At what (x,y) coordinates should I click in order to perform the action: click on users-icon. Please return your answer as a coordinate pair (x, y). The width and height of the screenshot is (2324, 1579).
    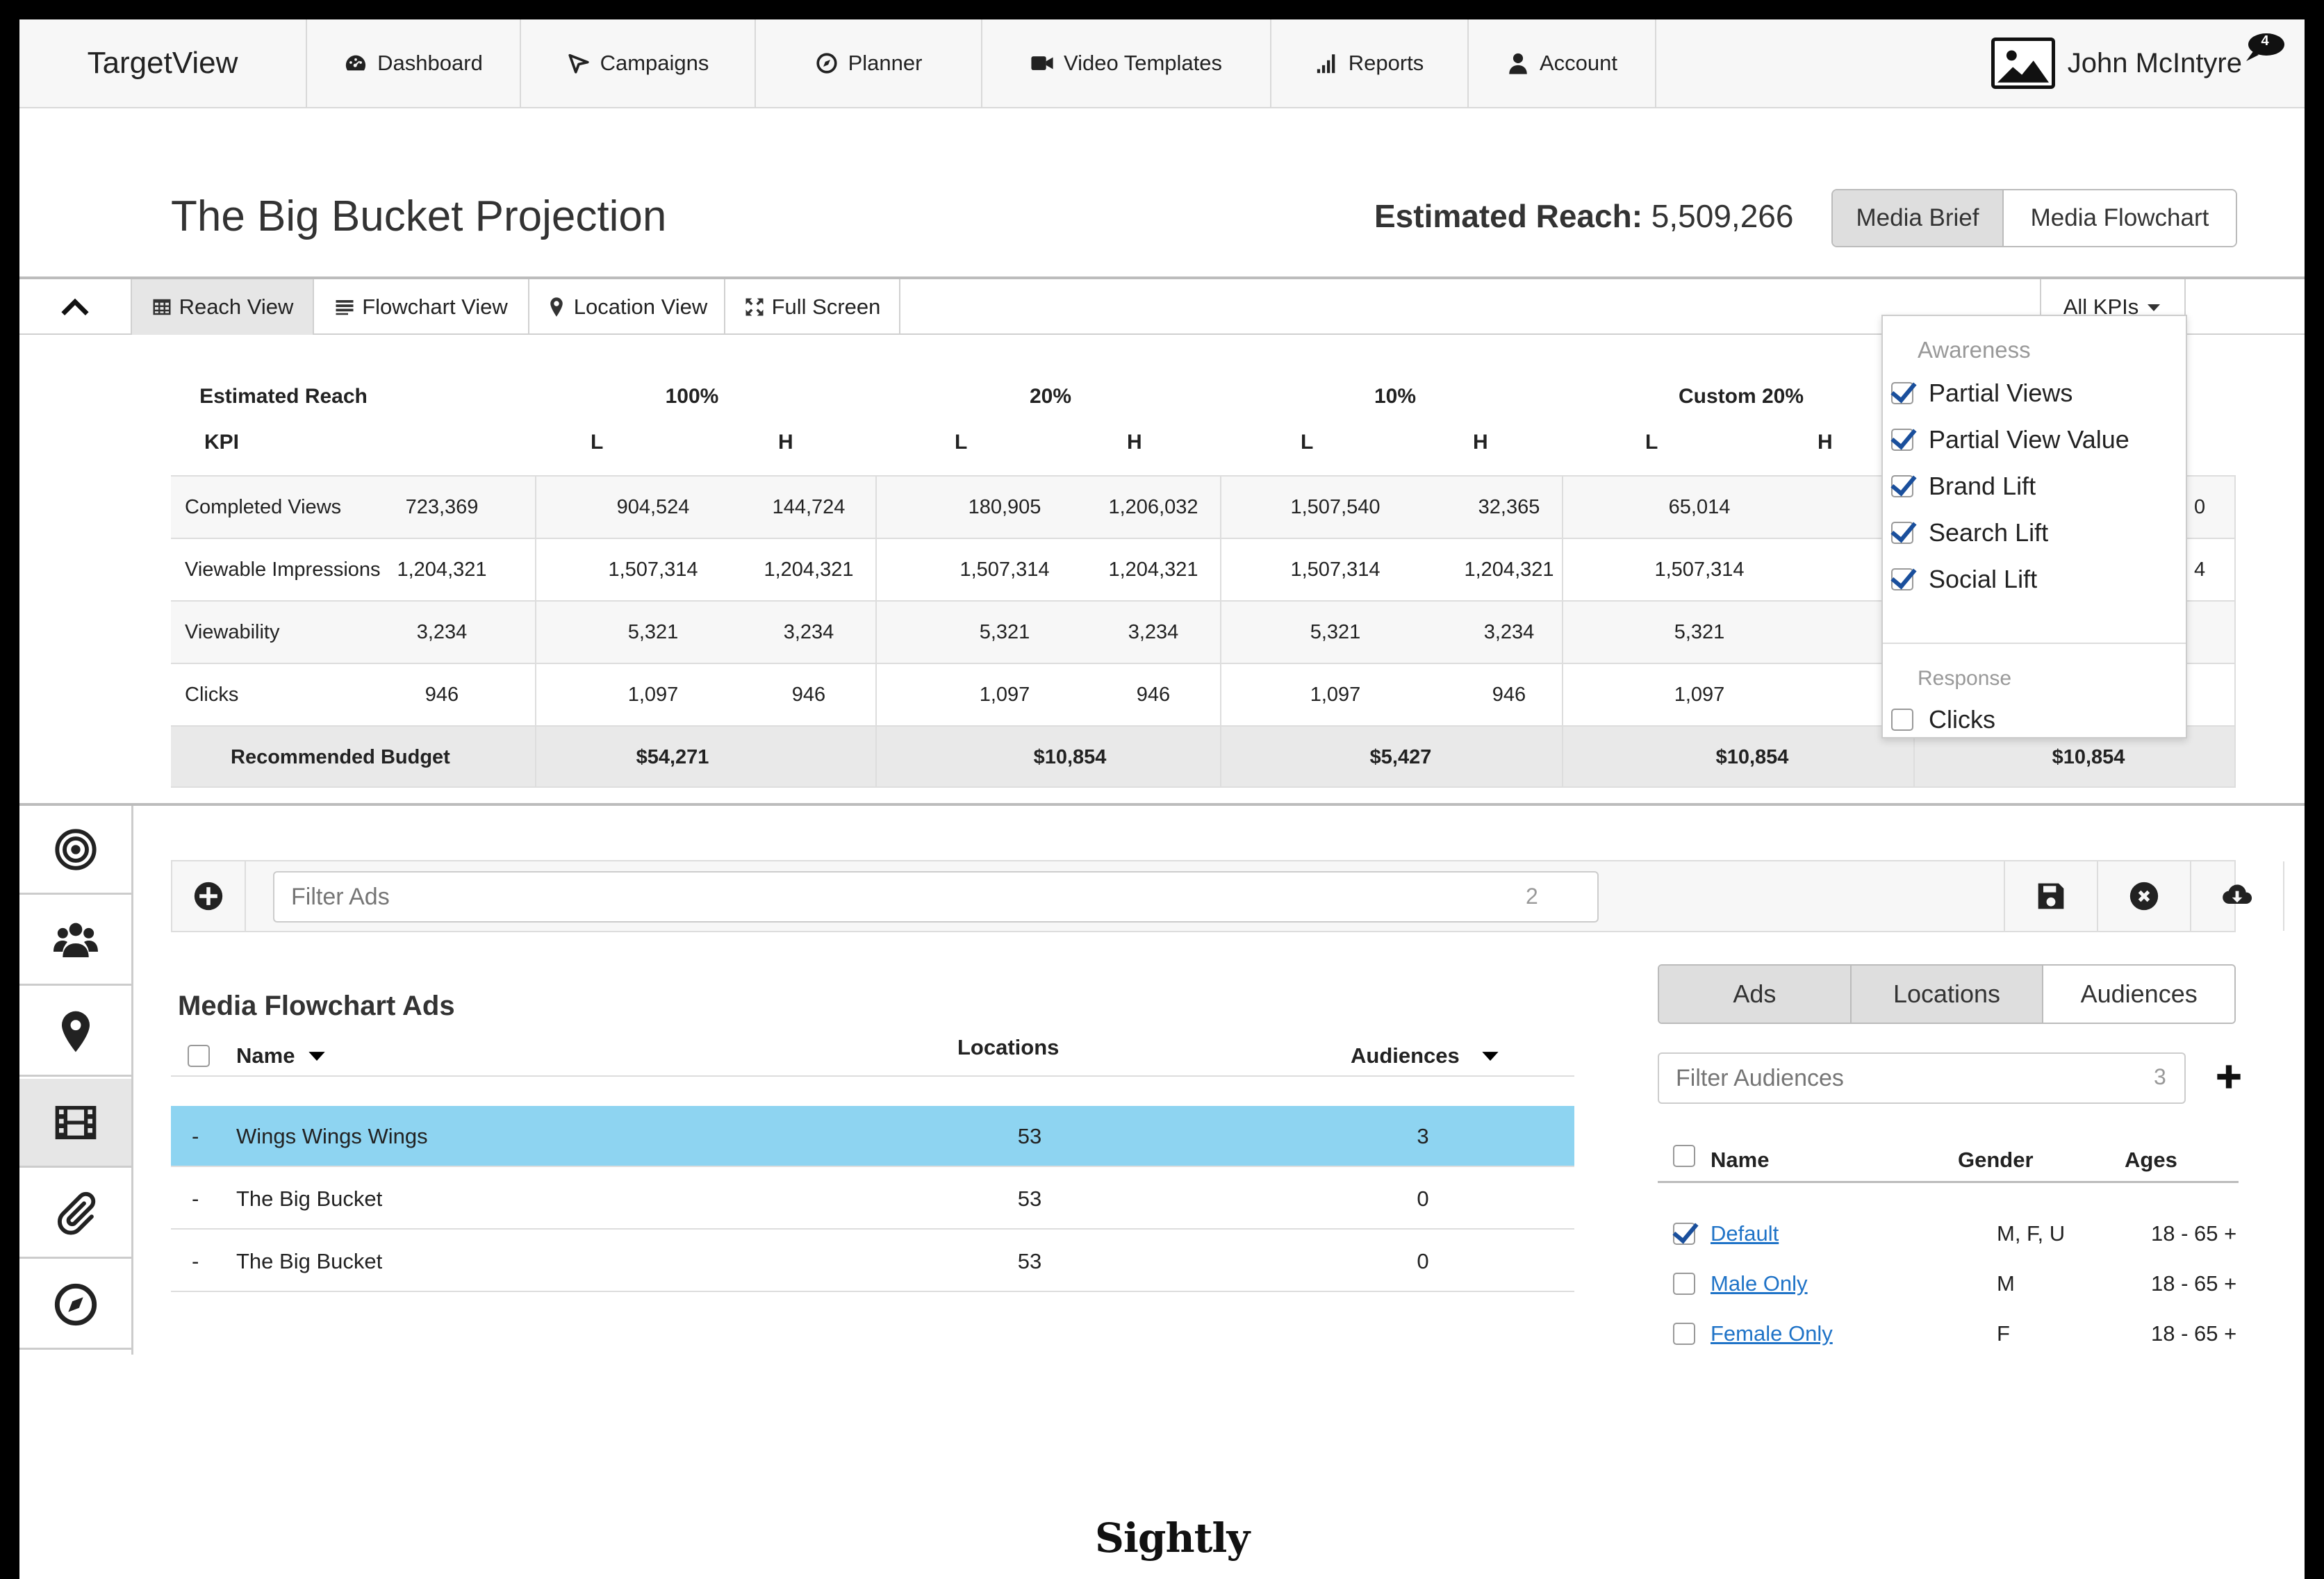
    Looking at the image, I should click on (75, 940).